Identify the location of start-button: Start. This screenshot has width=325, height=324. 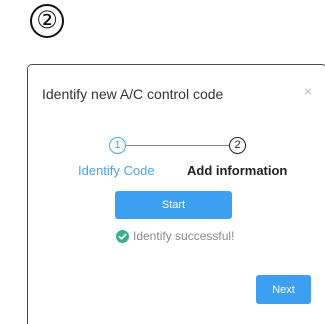
(173, 205).